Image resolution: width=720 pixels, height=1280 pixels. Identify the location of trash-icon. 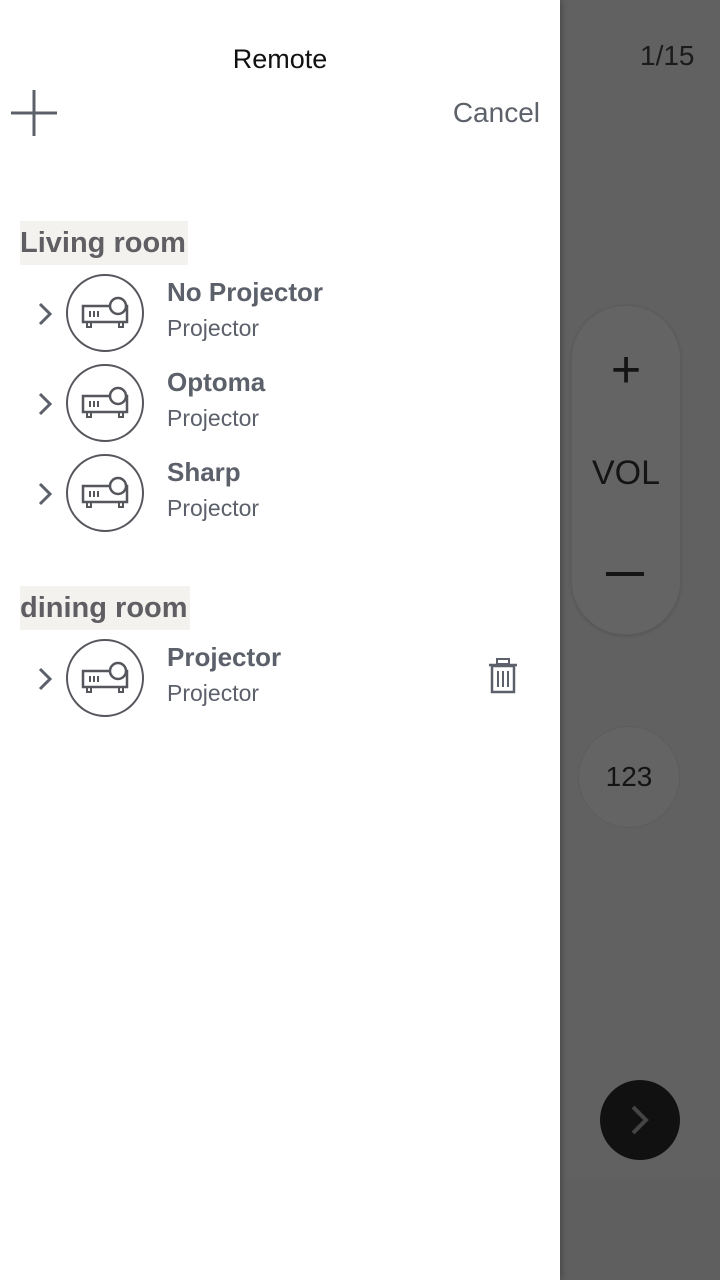
(503, 676).